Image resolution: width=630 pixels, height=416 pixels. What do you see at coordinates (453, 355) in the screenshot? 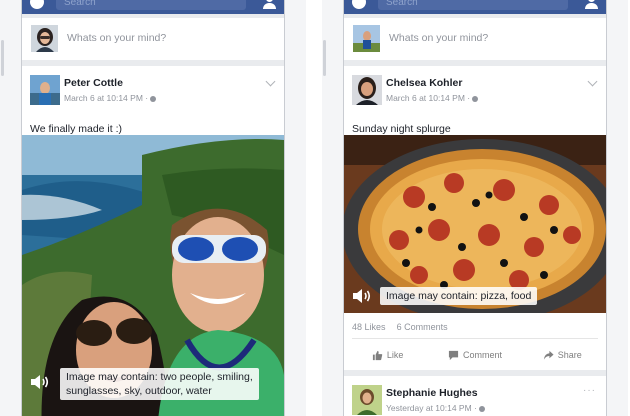
I see `comment-icon` at bounding box center [453, 355].